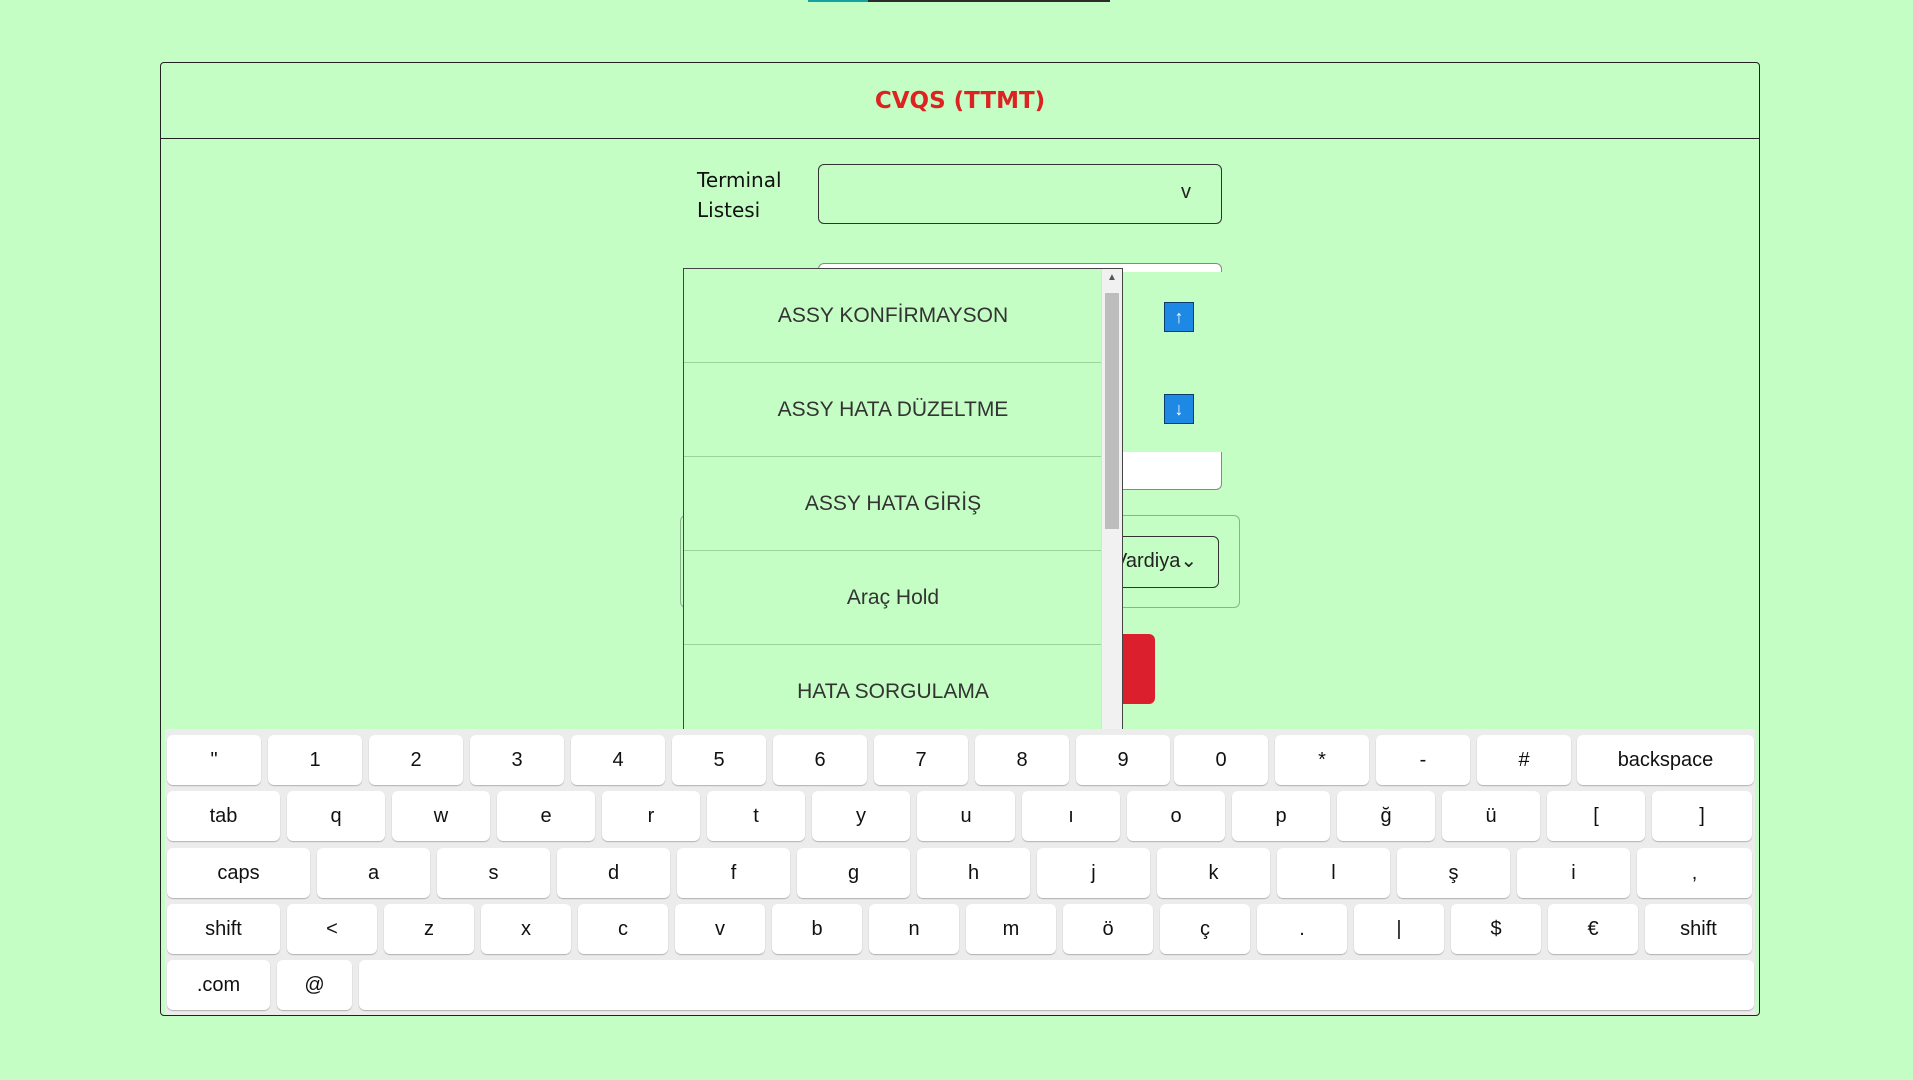 Image resolution: width=1913 pixels, height=1080 pixels. Describe the element at coordinates (893, 598) in the screenshot. I see `dropdown-option: Araç Hold` at that location.